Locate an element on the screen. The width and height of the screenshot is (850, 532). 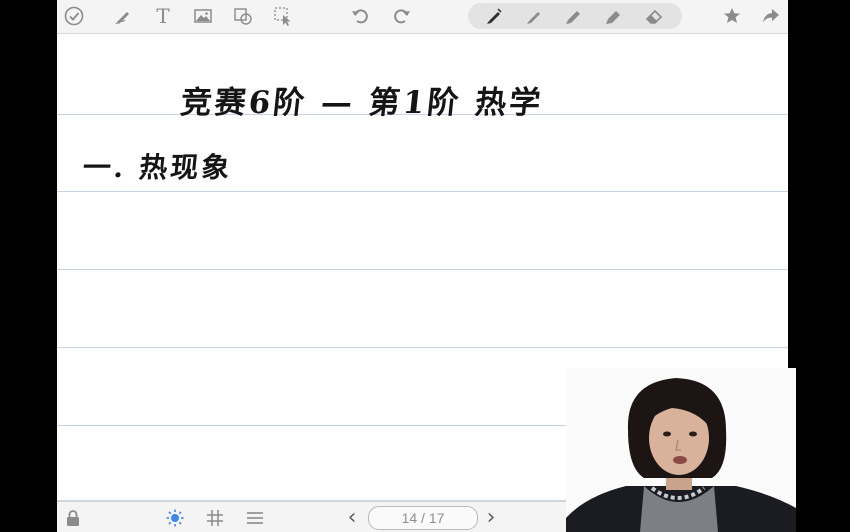
grid-icon is located at coordinates (215, 518).